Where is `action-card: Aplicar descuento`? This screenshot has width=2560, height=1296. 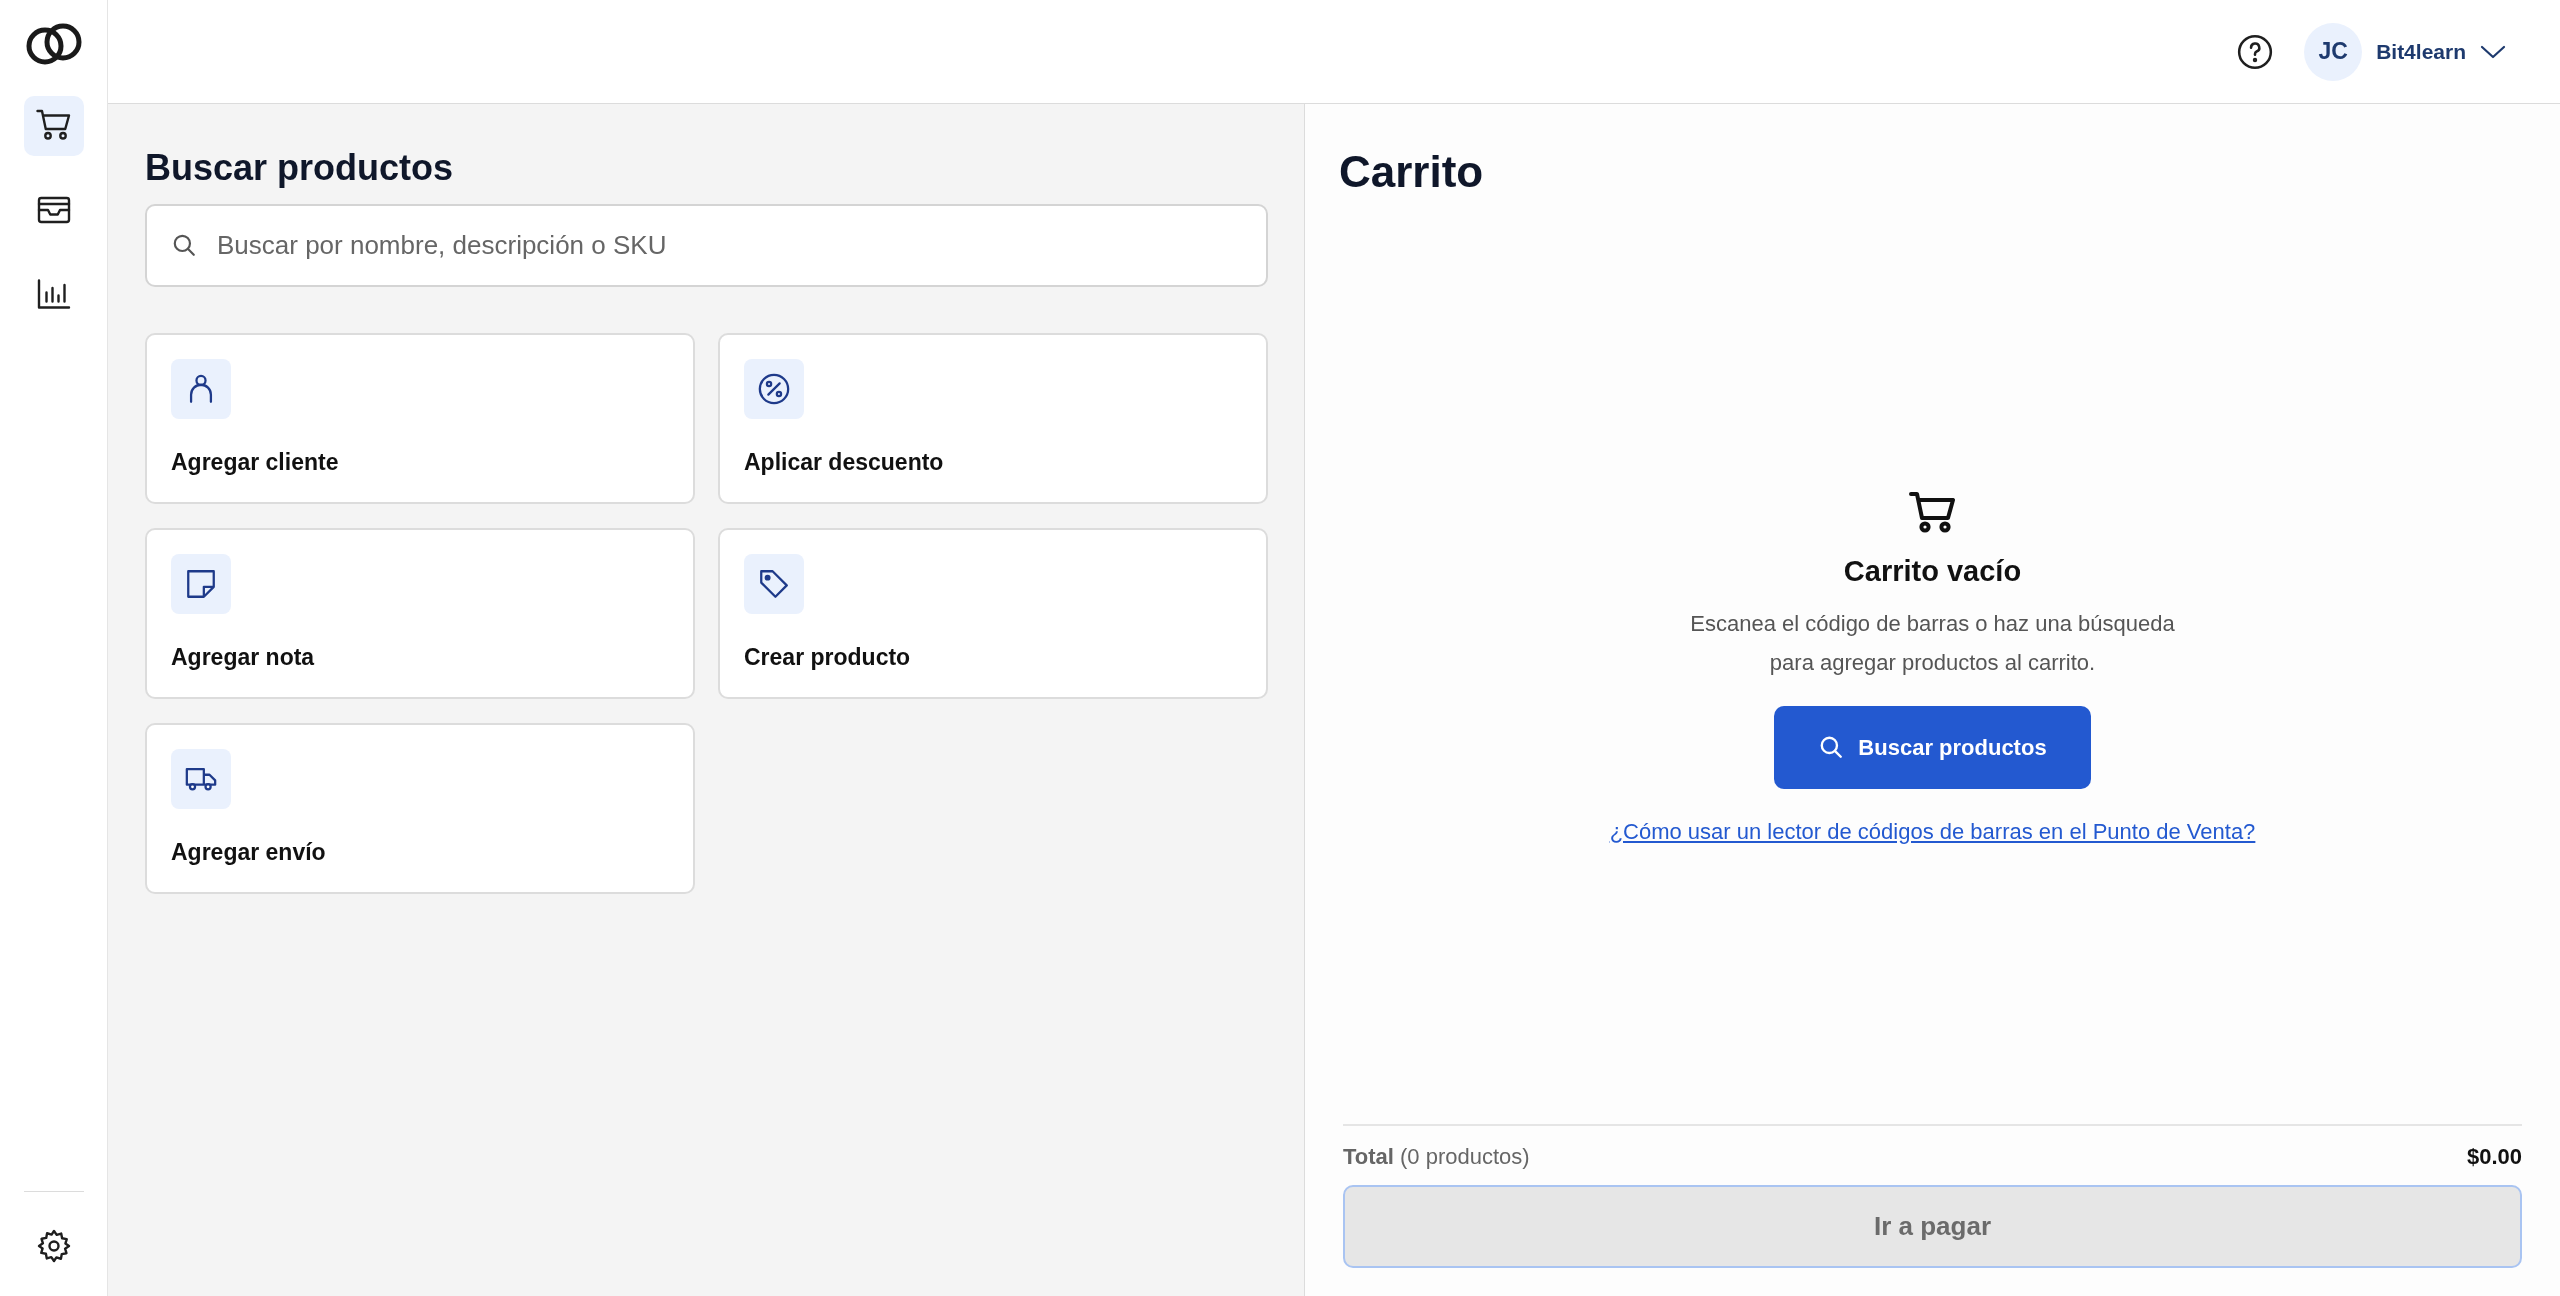
action-card: Aplicar descuento is located at coordinates (993, 418).